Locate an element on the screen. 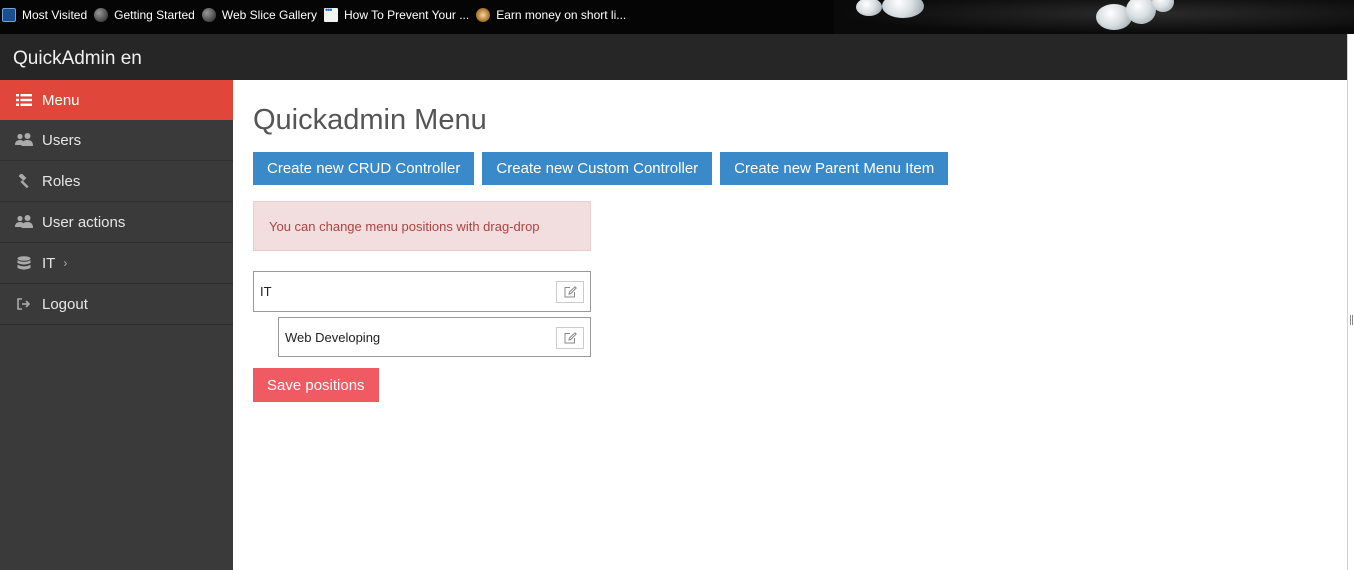 The height and width of the screenshot is (570, 1354). page-title: Quickadmin Menu is located at coordinates (370, 120).